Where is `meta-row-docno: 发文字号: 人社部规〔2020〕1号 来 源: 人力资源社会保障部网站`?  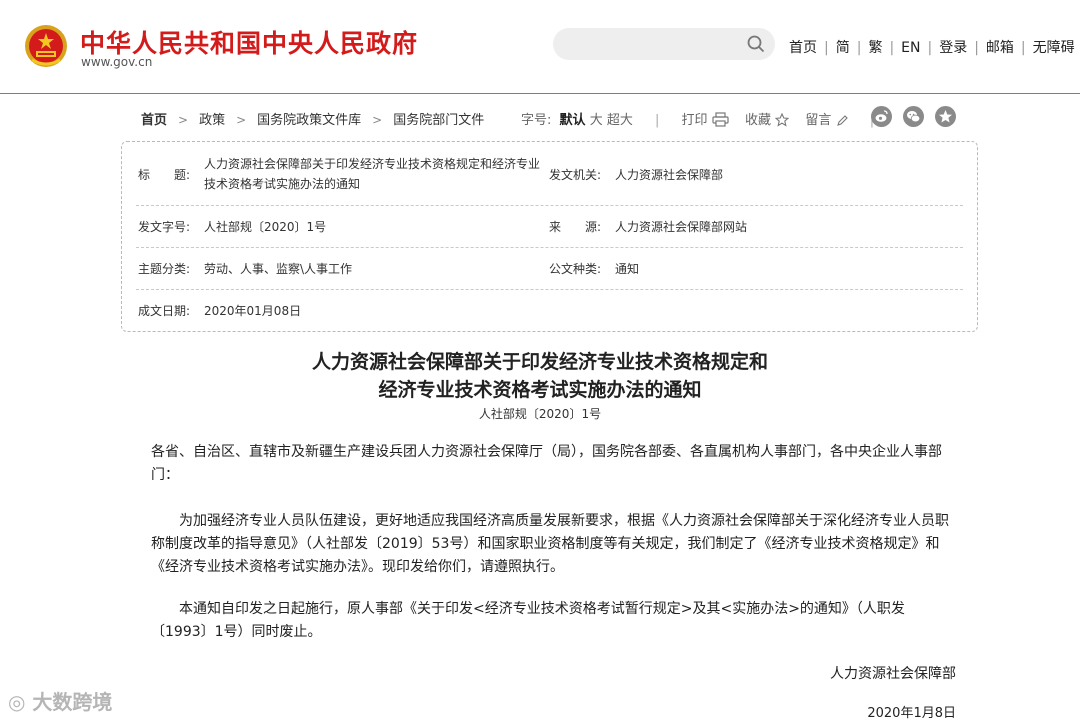
meta-row-docno: 发文字号: 人社部规〔2020〕1号 来 源: 人力资源社会保障部网站 is located at coordinates (549, 226).